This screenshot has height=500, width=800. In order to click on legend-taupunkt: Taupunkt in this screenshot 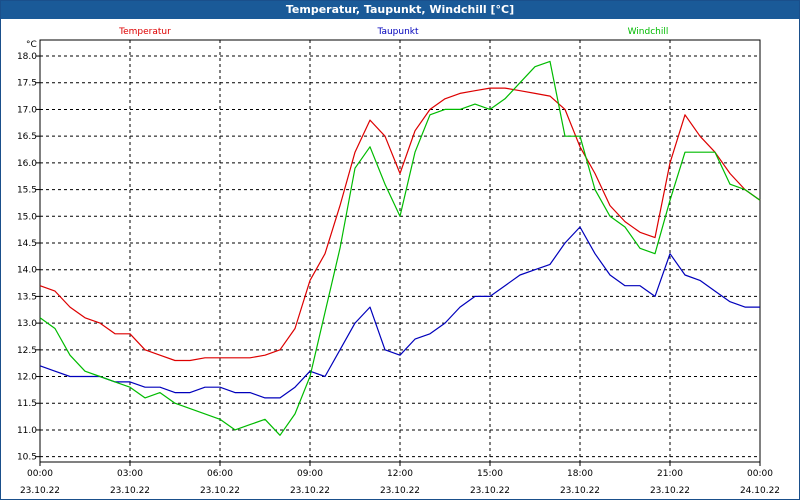, I will do `click(397, 32)`.